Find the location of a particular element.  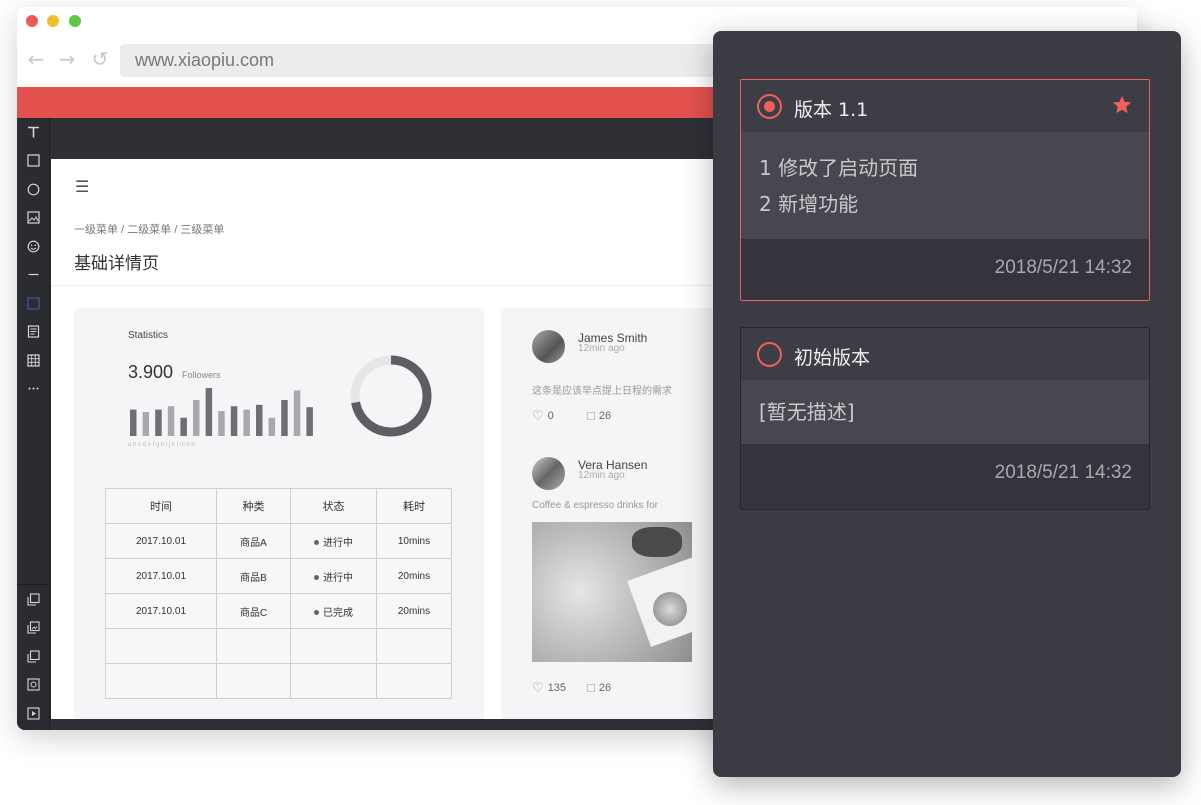

feed-photo is located at coordinates (612, 592).